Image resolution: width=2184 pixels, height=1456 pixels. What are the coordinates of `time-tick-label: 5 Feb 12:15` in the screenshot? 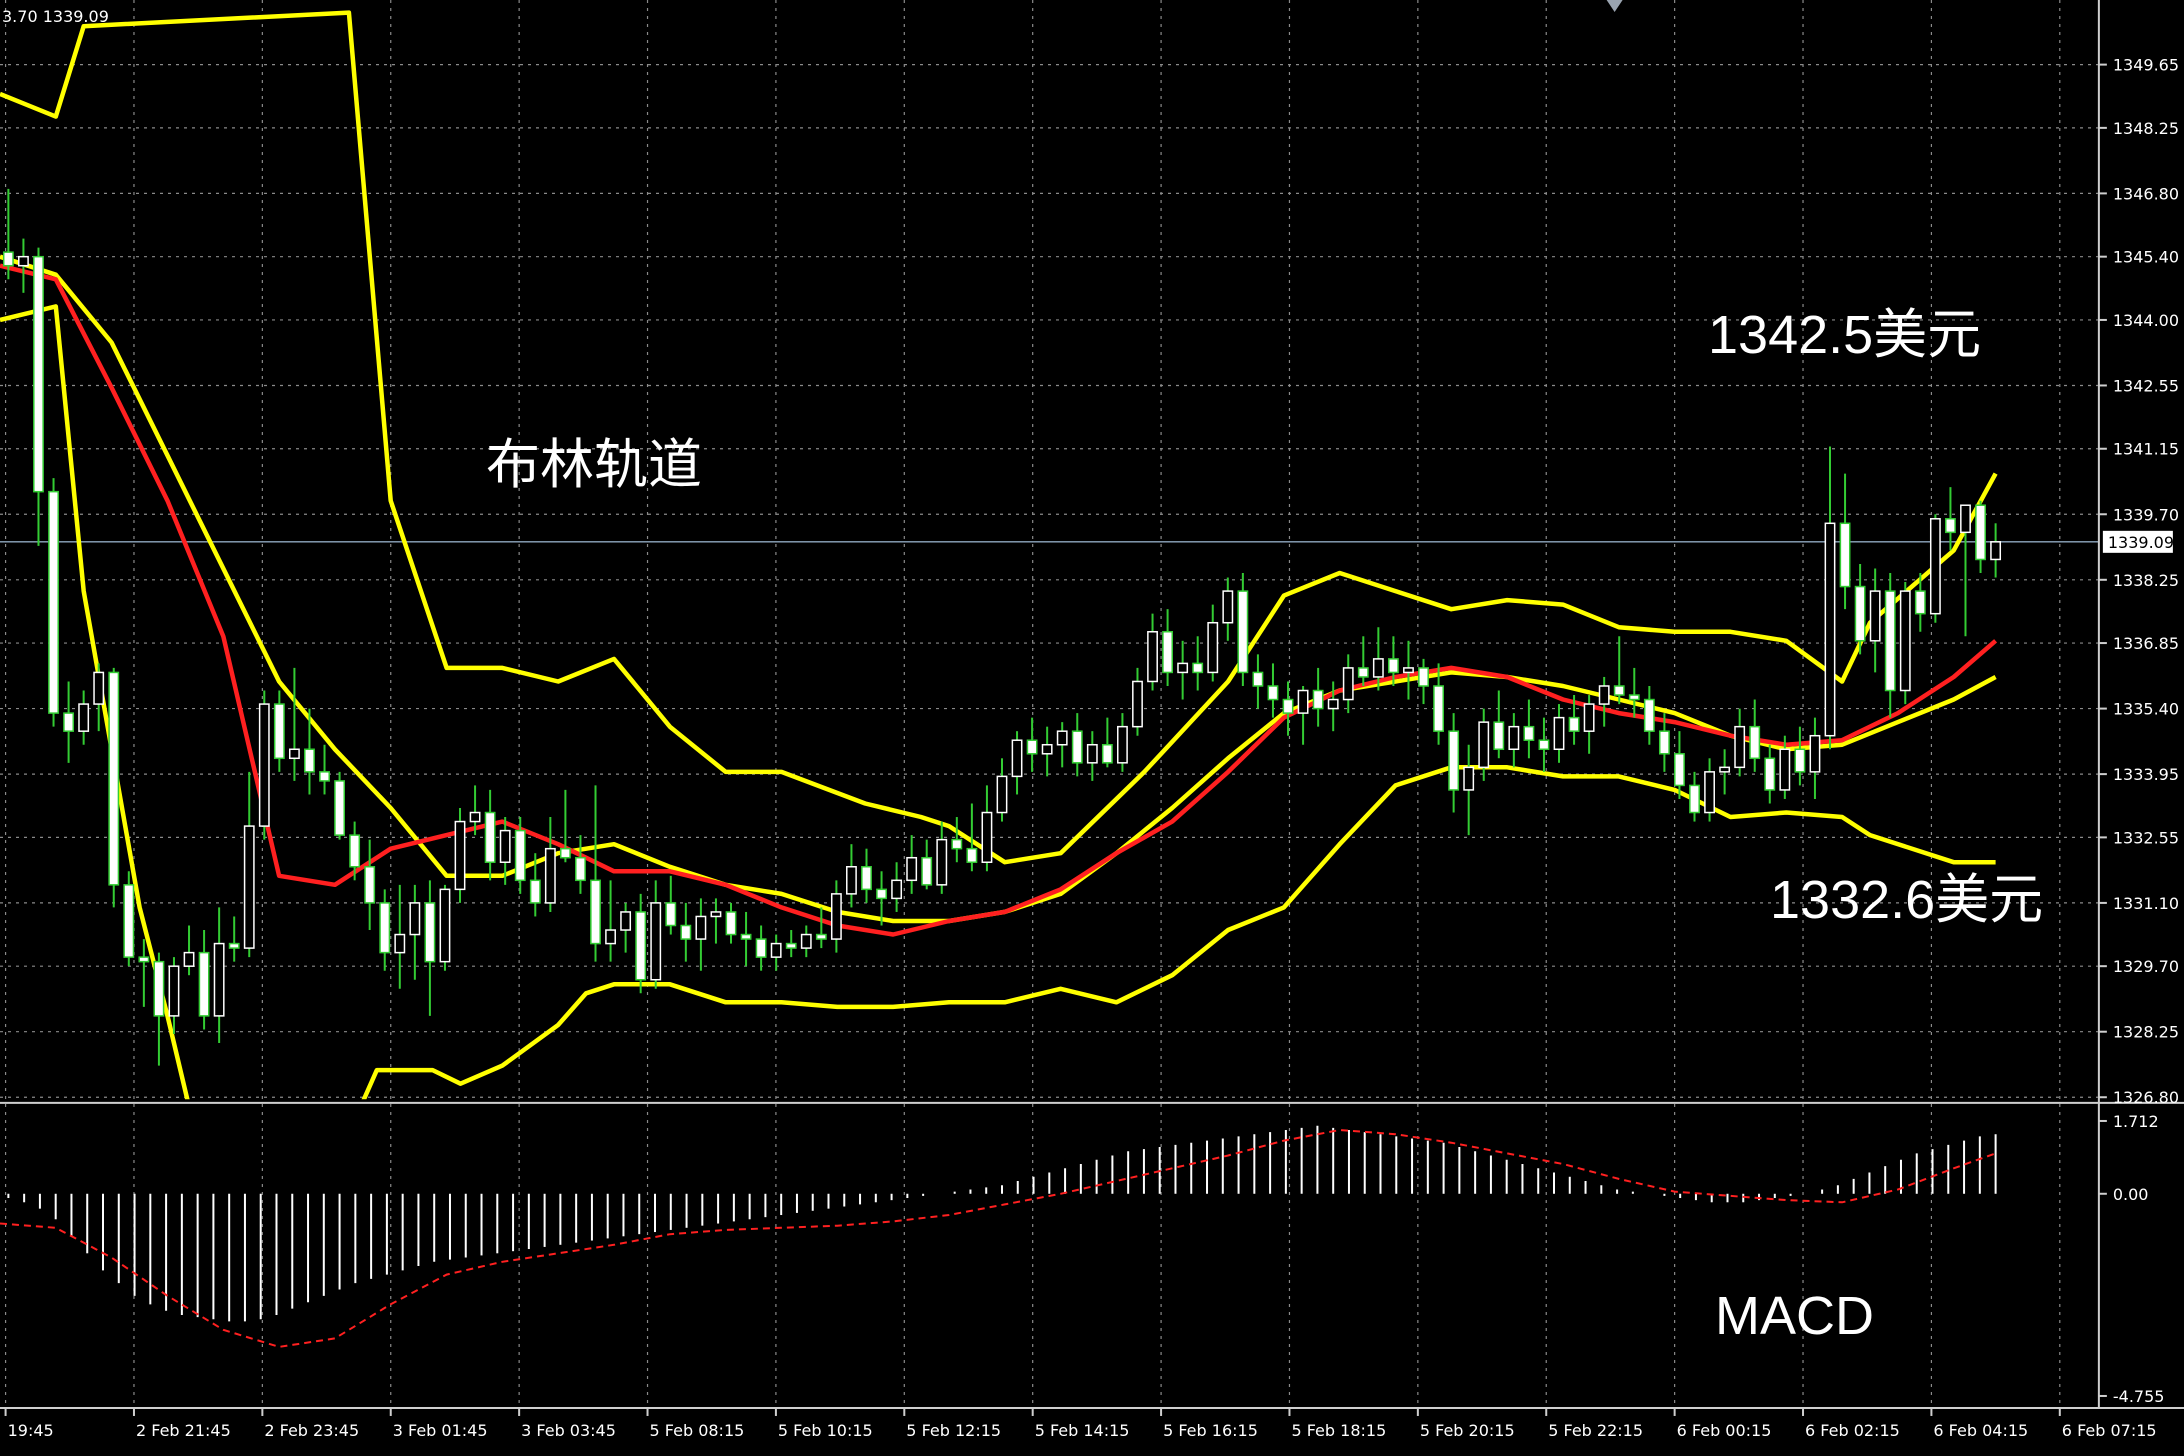 It's located at (953, 1430).